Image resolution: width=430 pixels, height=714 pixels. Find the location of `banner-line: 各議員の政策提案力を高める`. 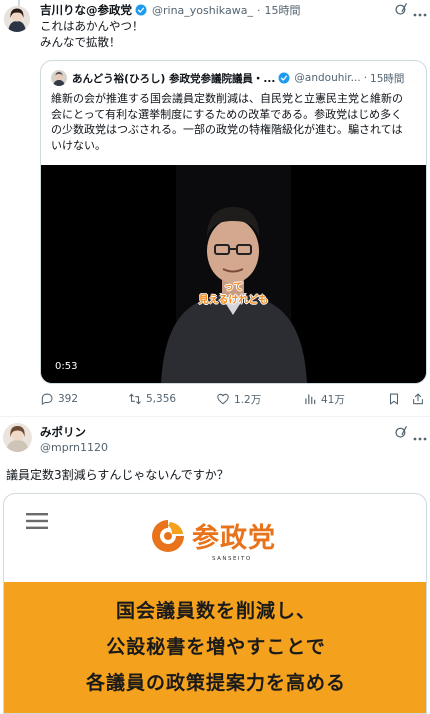

banner-line: 各議員の政策提案力を高める is located at coordinates (215, 683).